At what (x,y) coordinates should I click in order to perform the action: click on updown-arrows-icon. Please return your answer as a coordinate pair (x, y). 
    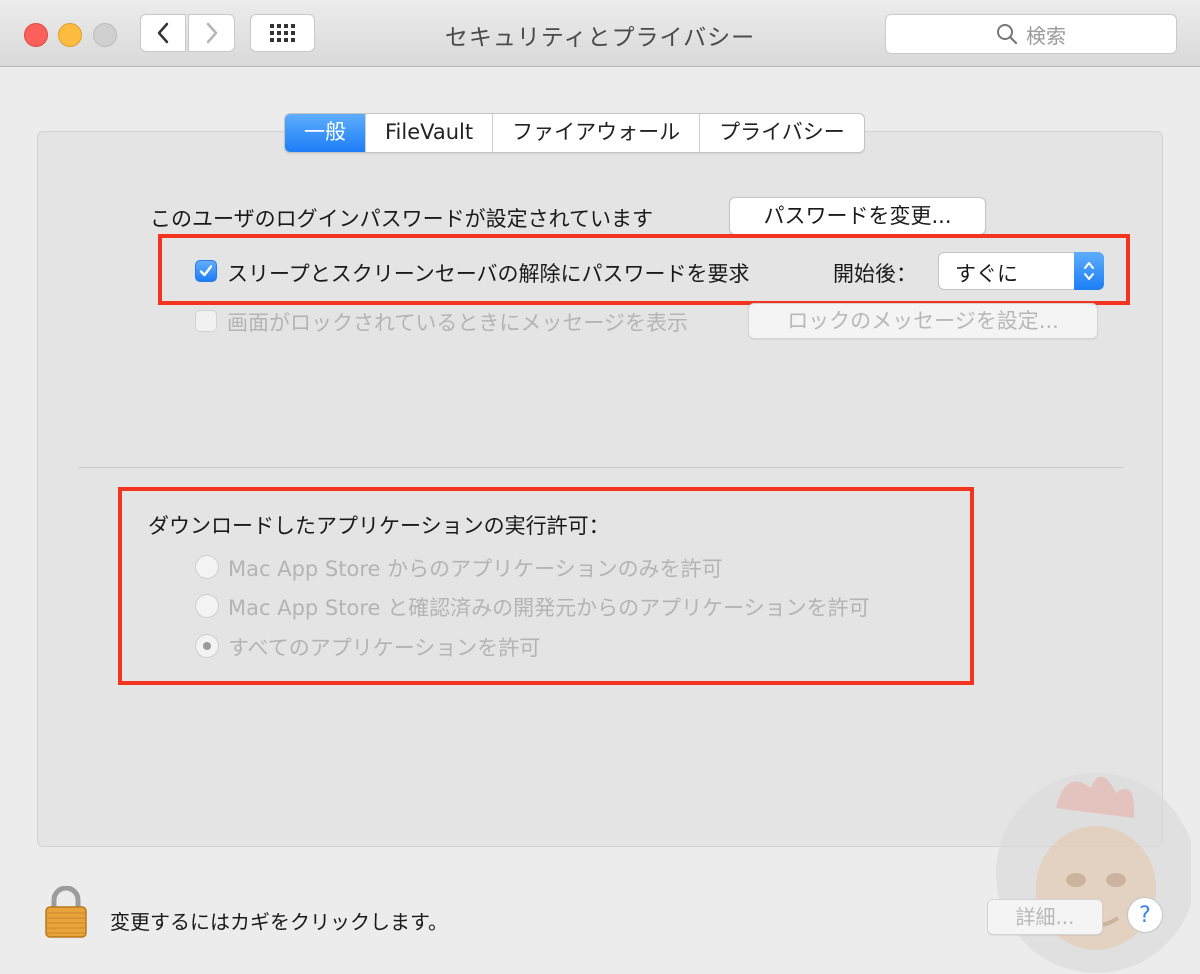
    Looking at the image, I should click on (1089, 271).